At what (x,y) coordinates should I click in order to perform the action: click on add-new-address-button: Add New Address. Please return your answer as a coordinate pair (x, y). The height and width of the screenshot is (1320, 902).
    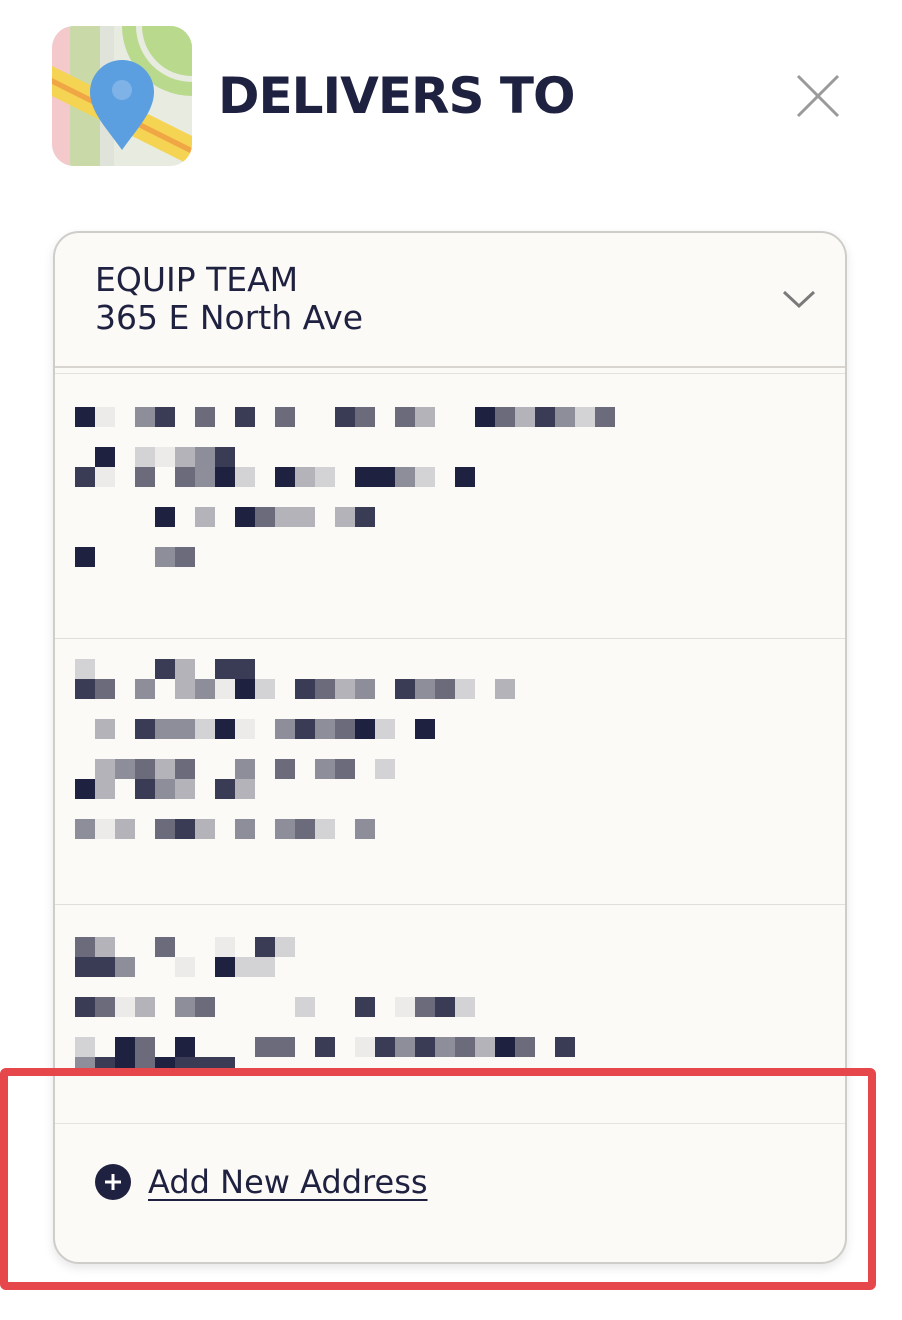
    Looking at the image, I should click on (261, 1182).